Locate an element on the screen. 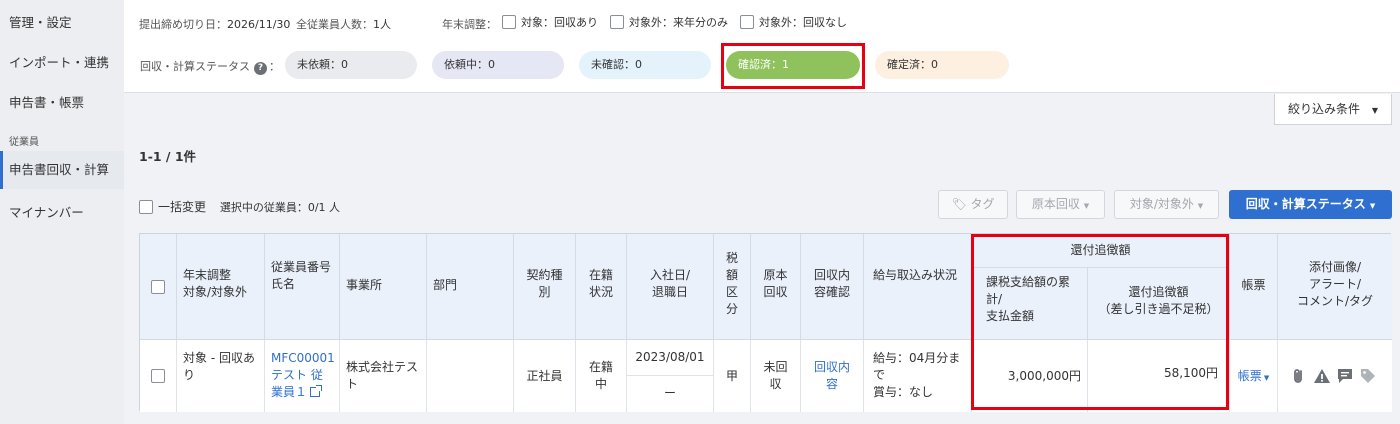  sidebar-item-import: インポート・連携 is located at coordinates (62, 61).